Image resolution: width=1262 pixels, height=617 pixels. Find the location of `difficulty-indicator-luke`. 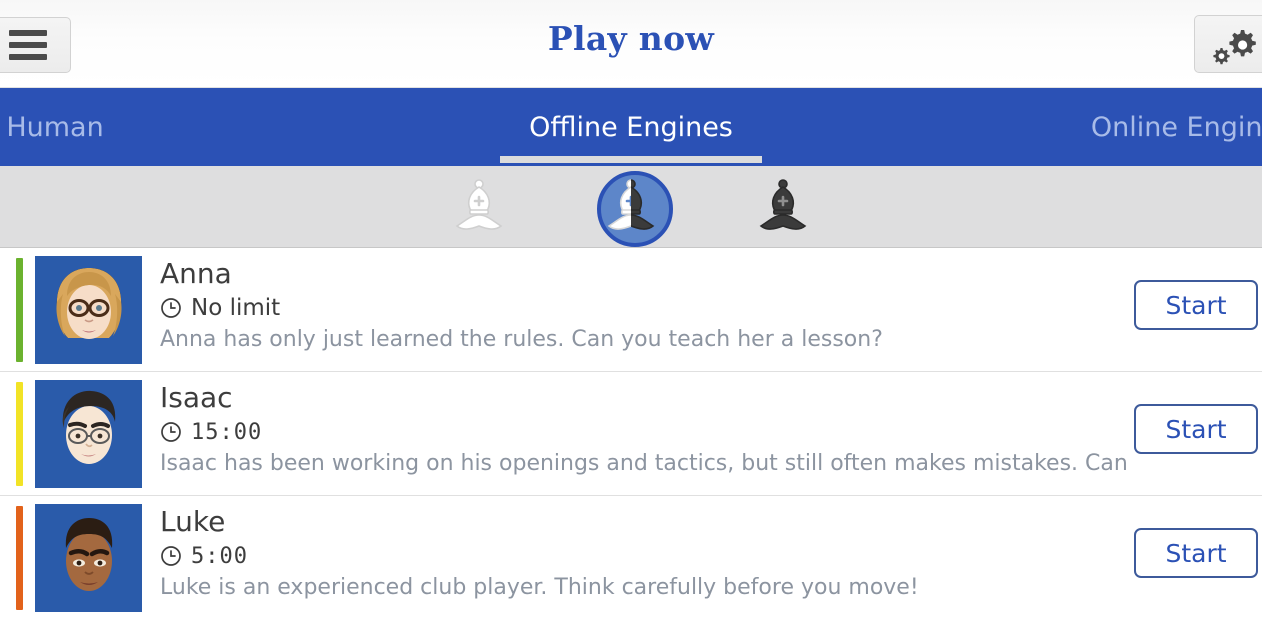

difficulty-indicator-luke is located at coordinates (19, 558).